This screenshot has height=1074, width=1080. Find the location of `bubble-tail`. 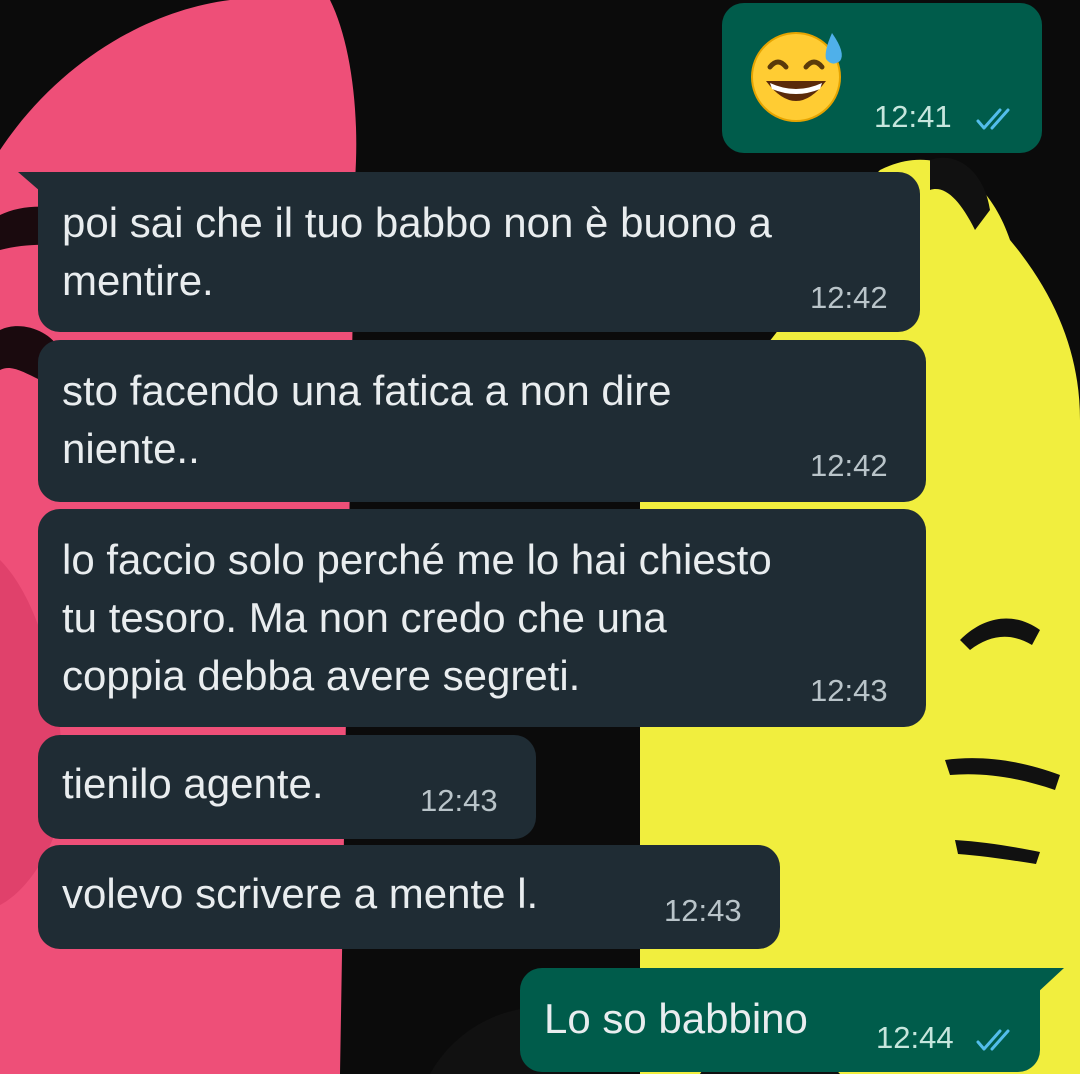

bubble-tail is located at coordinates (1050, 981).